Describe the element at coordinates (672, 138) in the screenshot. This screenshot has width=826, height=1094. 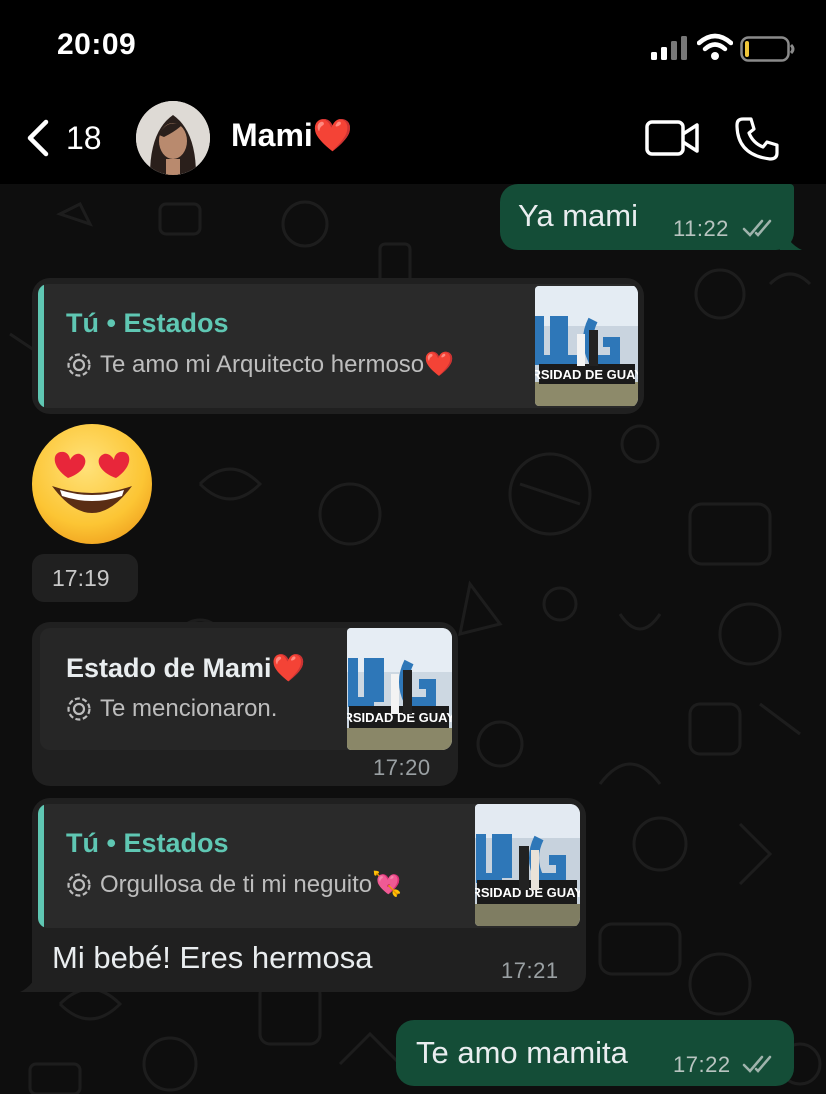
I see `video-call-icon` at that location.